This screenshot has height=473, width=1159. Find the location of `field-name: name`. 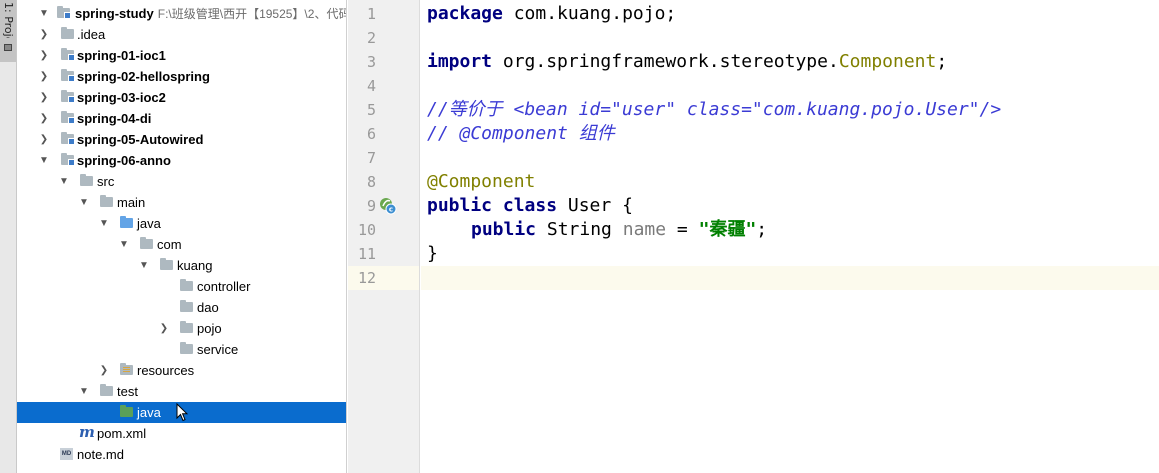

field-name: name is located at coordinates (644, 229).